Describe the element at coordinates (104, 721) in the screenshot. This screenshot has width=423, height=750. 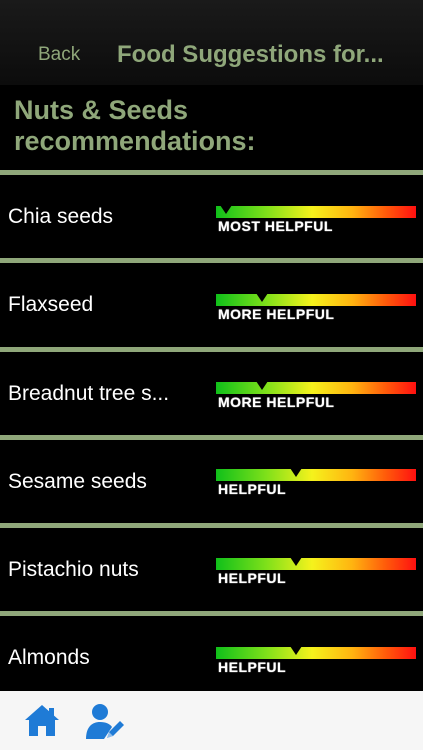
I see `edit-profile-icon` at that location.